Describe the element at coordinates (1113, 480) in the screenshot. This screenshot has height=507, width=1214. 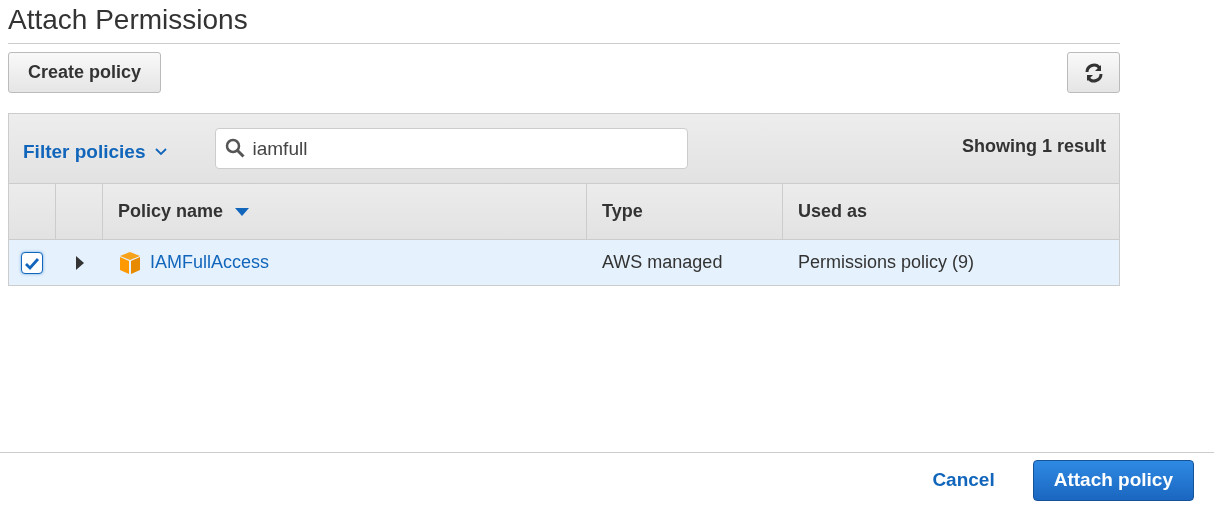
I see `attach-policy-button: Attach policy` at that location.